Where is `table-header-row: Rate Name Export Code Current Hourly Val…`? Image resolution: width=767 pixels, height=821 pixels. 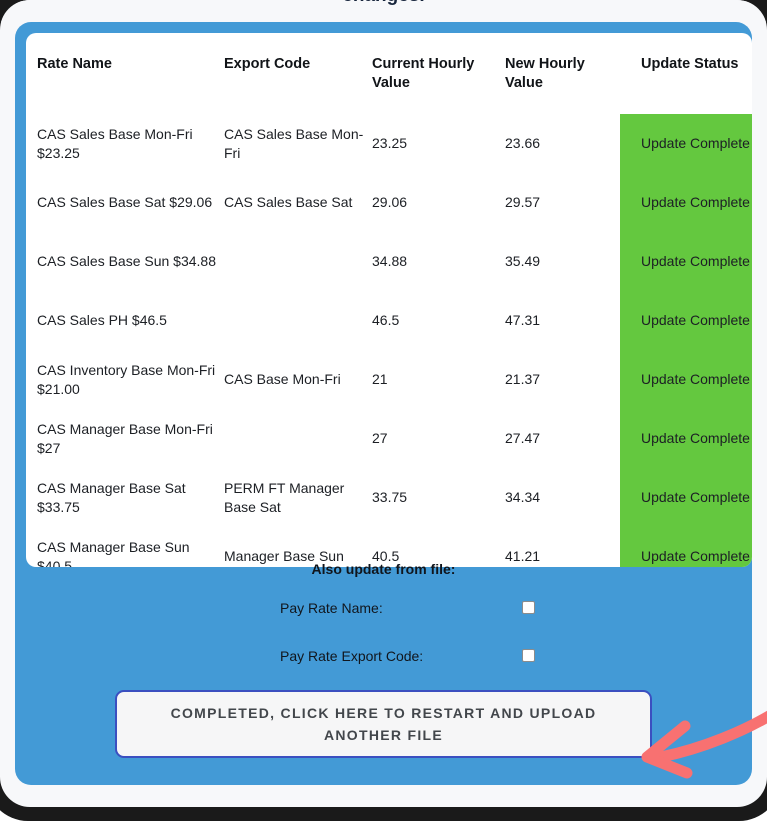
table-header-row: Rate Name Export Code Current Hourly Val… is located at coordinates (389, 73).